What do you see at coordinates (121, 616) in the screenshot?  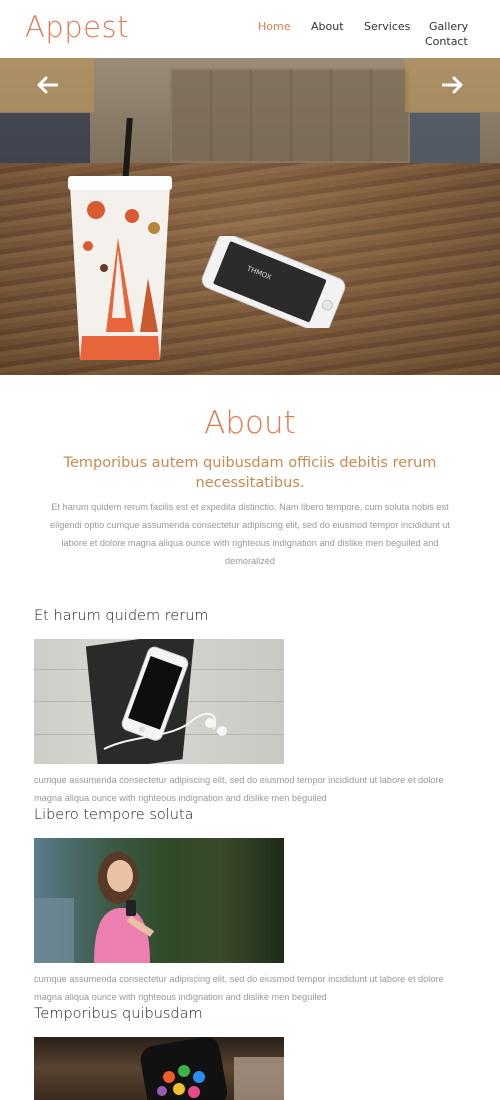 I see `section-title-1: Et harum quidem rerum` at bounding box center [121, 616].